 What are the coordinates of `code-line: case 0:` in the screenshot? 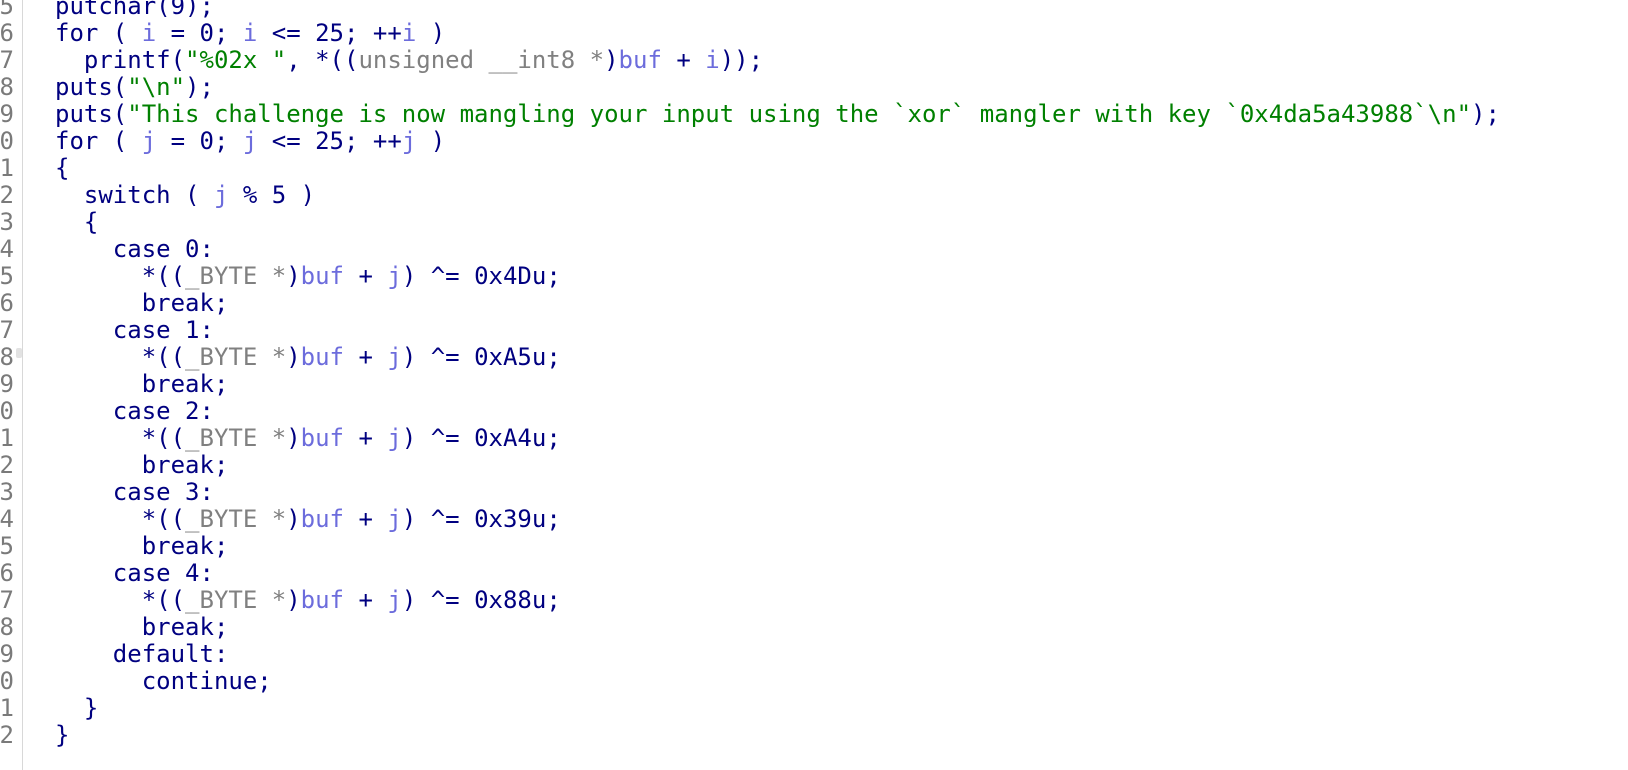 It's located at (134, 249).